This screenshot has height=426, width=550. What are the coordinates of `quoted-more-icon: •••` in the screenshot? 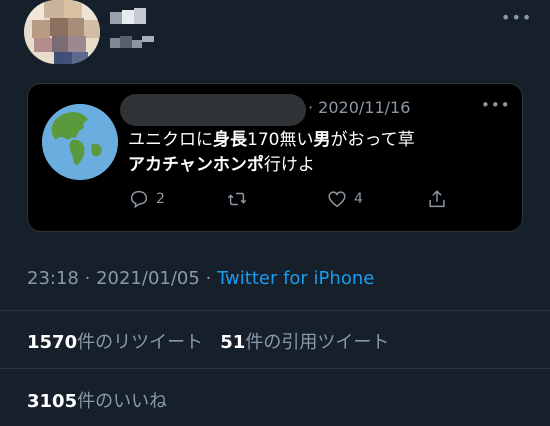 It's located at (496, 105).